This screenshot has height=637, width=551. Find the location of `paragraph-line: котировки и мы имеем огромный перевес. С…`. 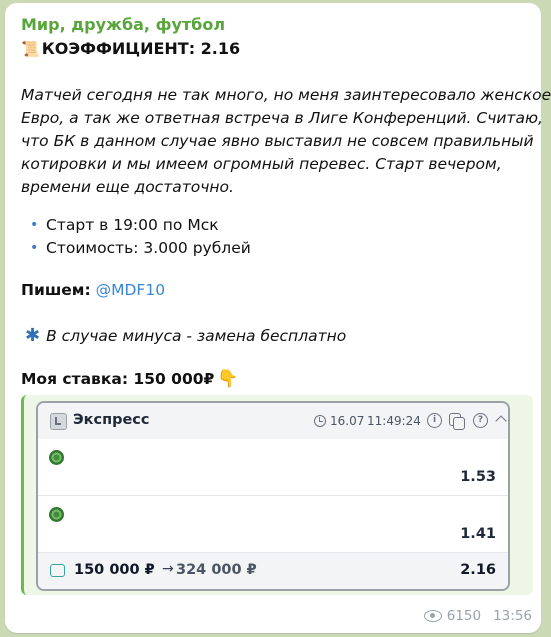

paragraph-line: котировки и мы имеем огромный перевес. С… is located at coordinates (261, 164).